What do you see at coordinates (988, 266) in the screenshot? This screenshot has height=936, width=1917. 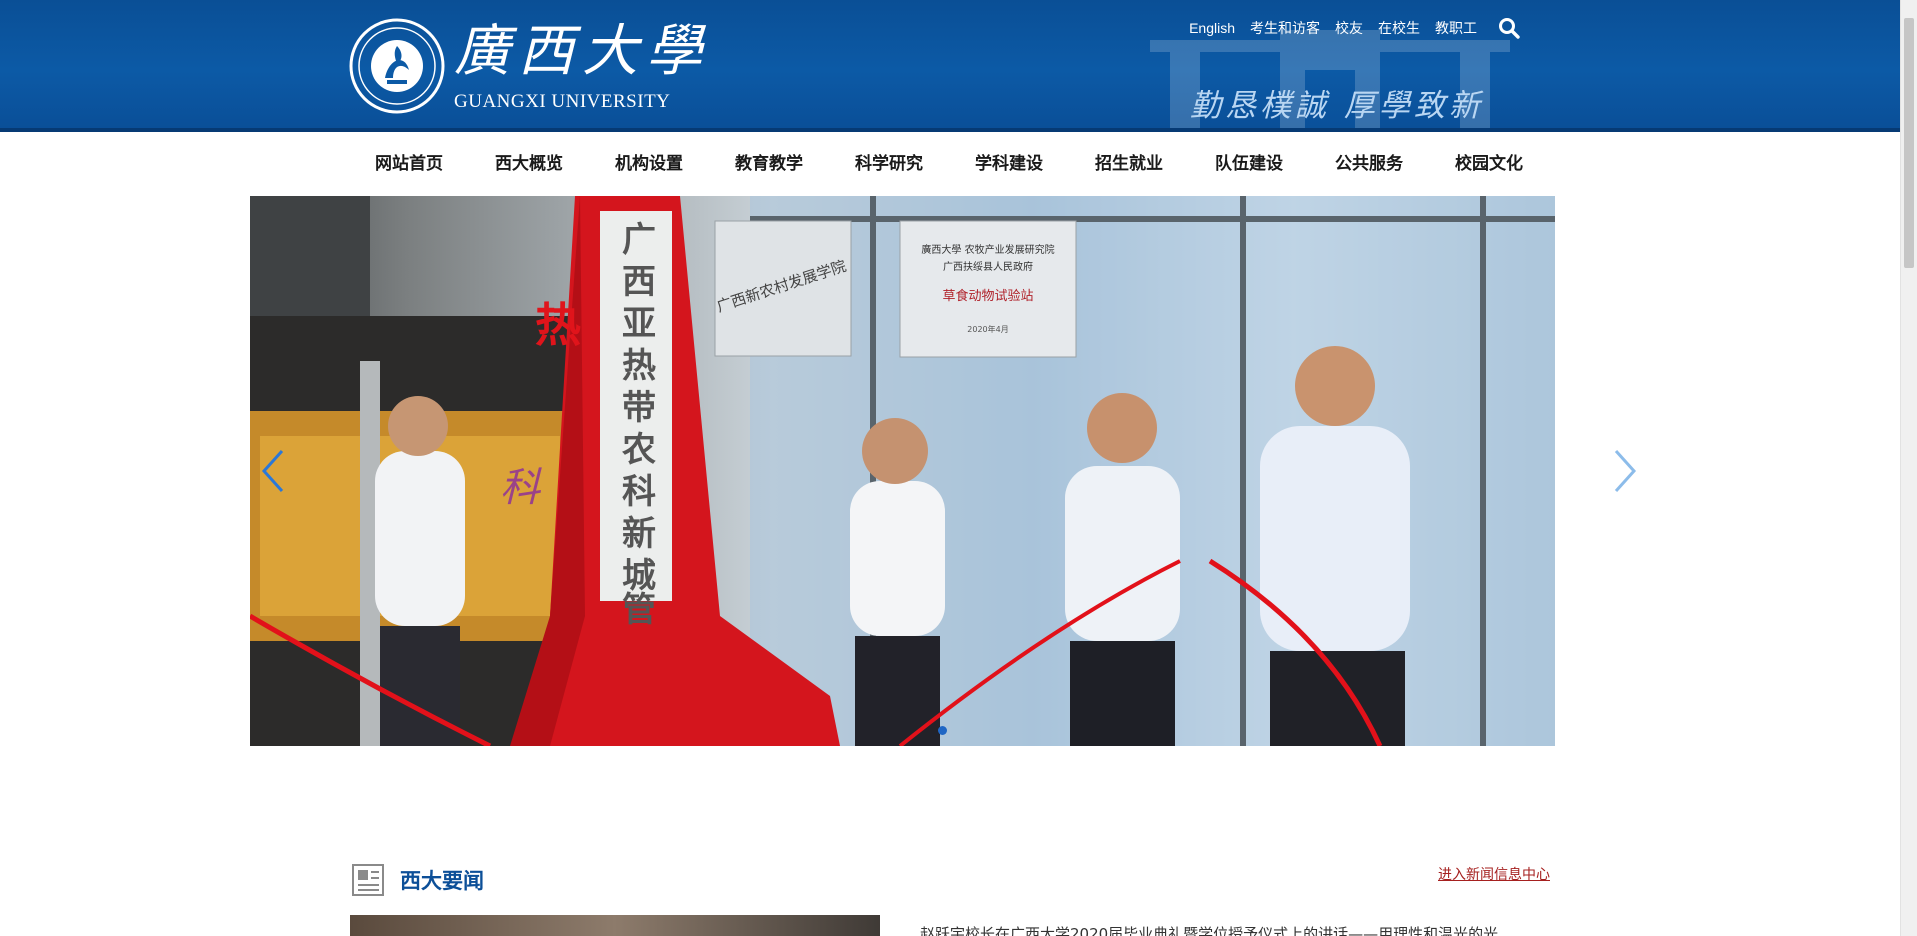 I see `plaque-livestock-line2: 广西扶绥县人民政府` at bounding box center [988, 266].